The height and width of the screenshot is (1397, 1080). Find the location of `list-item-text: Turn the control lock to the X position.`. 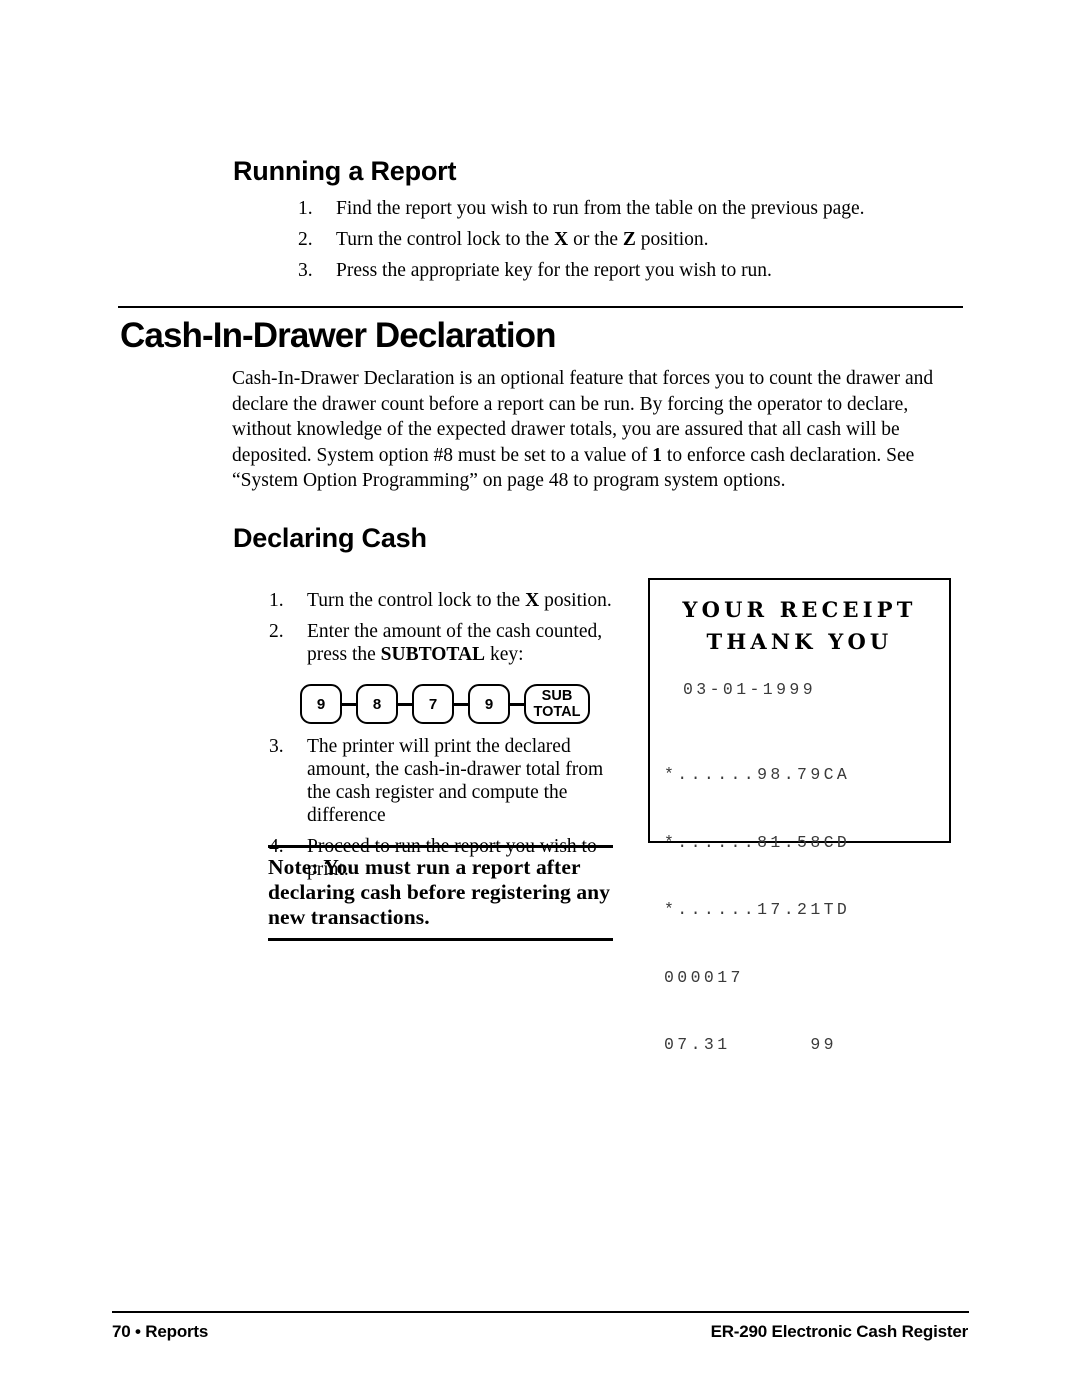

list-item-text: Turn the control lock to the X position. is located at coordinates (463, 600).